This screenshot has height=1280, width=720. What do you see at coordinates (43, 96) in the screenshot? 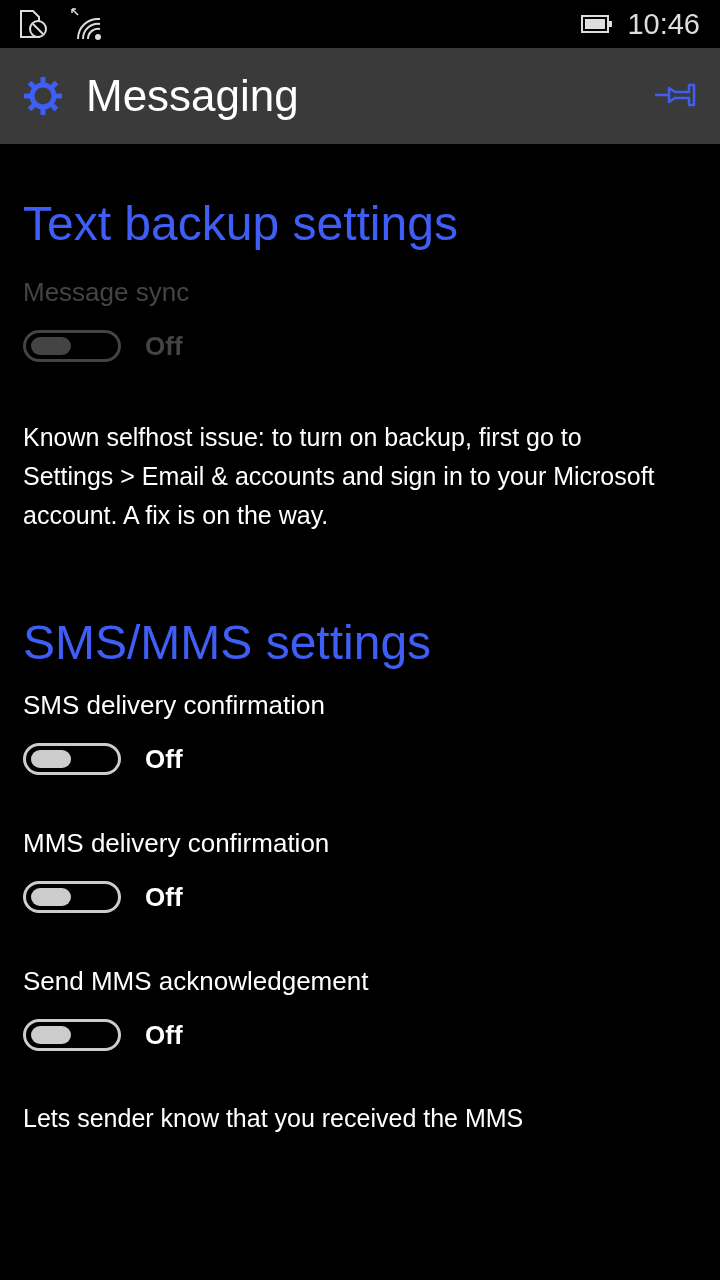
I see `settings-icon` at bounding box center [43, 96].